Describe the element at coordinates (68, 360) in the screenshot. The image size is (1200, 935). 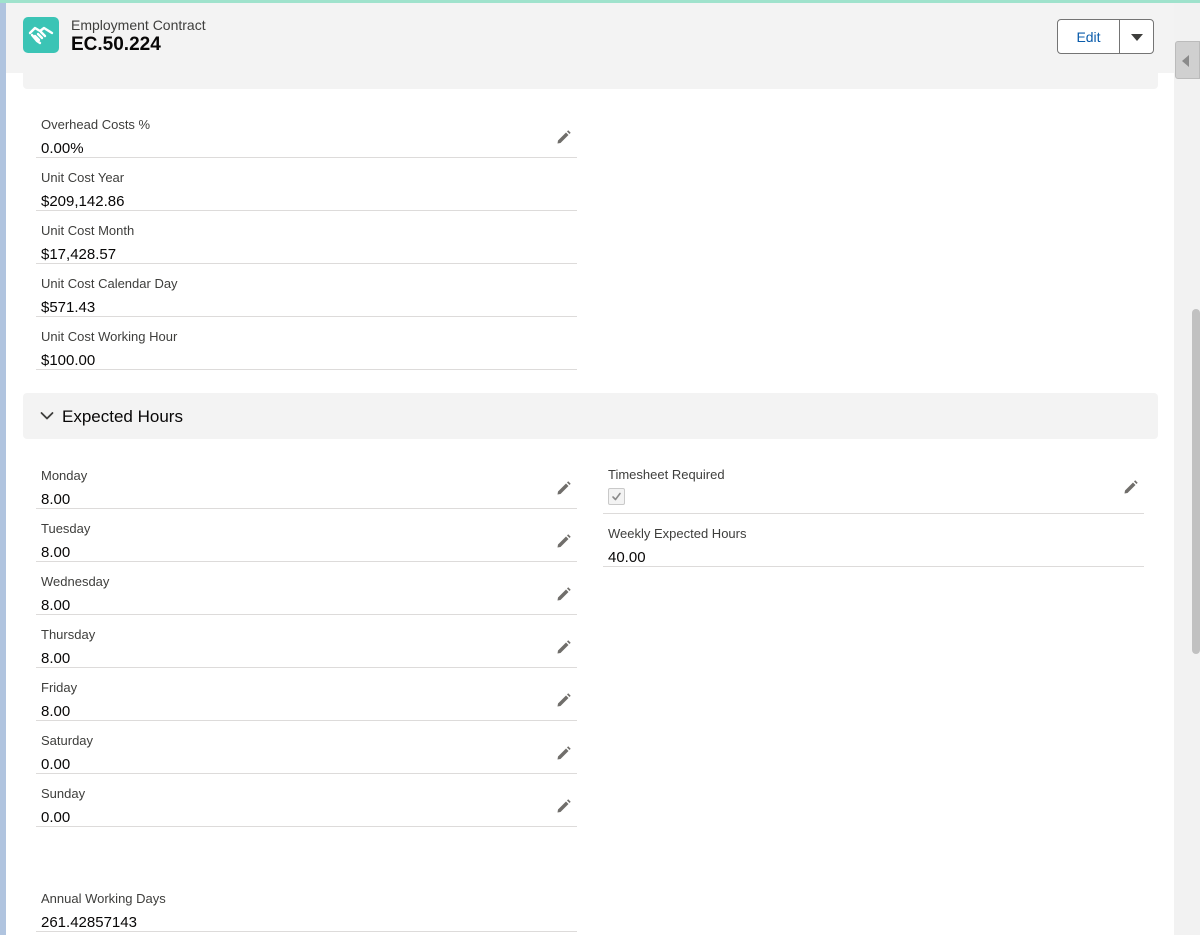
I see `field-value: $100.00` at that location.